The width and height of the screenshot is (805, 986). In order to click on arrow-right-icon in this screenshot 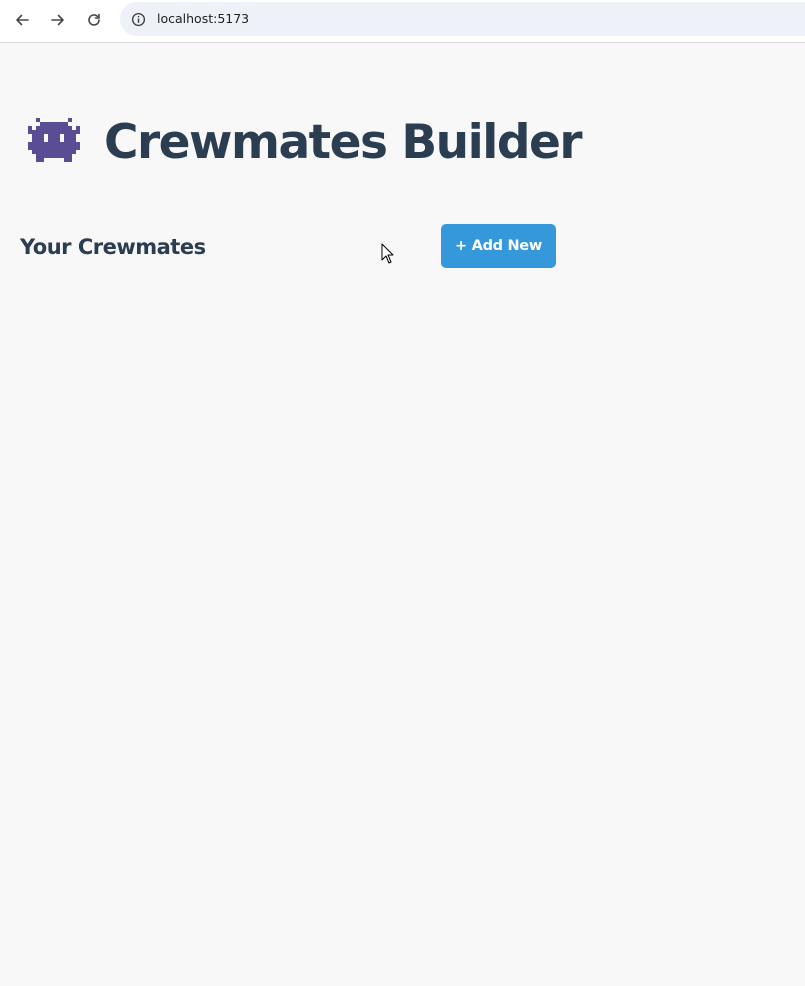, I will do `click(57, 20)`.